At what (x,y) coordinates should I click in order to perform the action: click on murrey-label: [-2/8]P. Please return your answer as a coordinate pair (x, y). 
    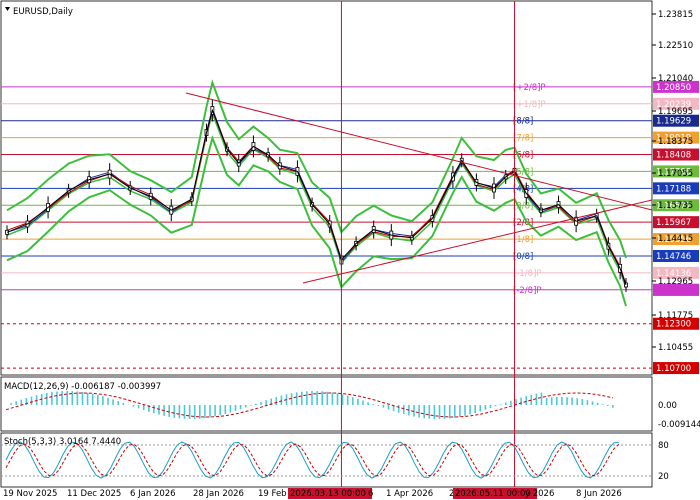
    Looking at the image, I should click on (527, 291).